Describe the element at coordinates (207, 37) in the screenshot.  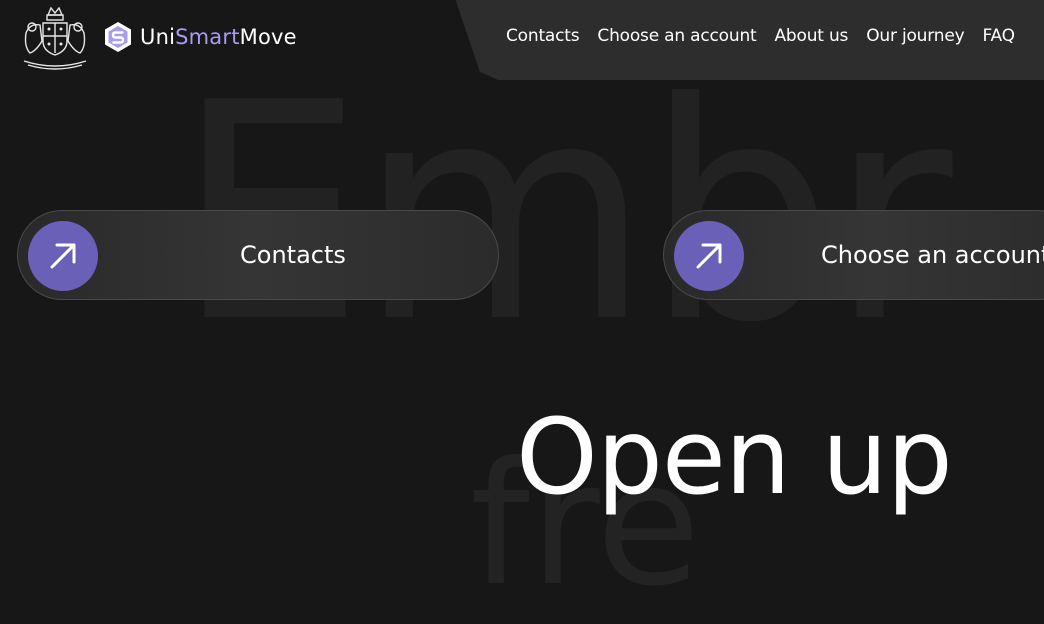
I see `brand-name-part2: Smart` at that location.